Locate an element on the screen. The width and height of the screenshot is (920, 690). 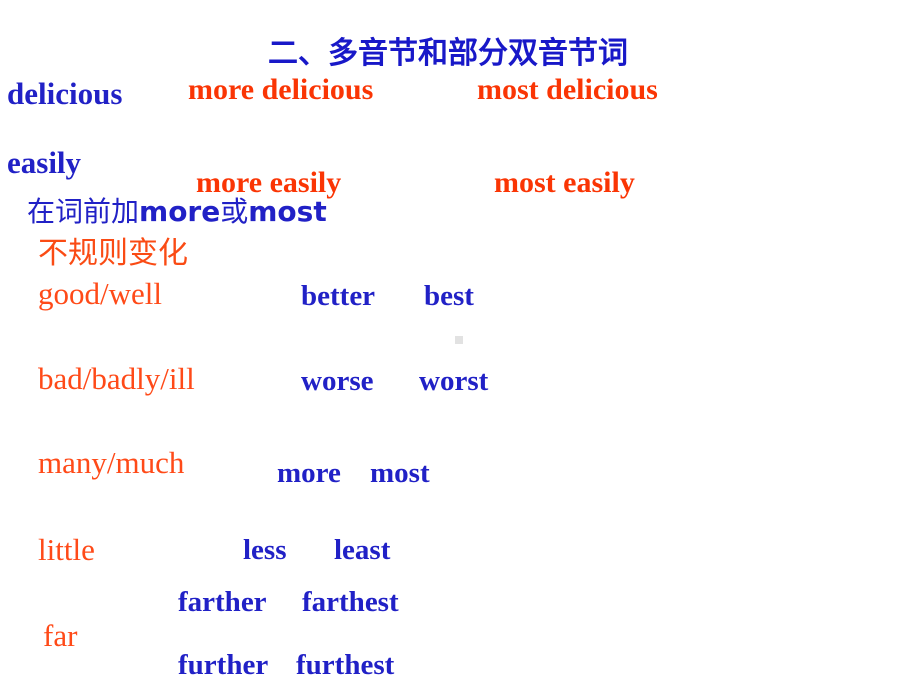
rule-note-add-more-or-most: 在词前加more或most is located at coordinates (177, 210).